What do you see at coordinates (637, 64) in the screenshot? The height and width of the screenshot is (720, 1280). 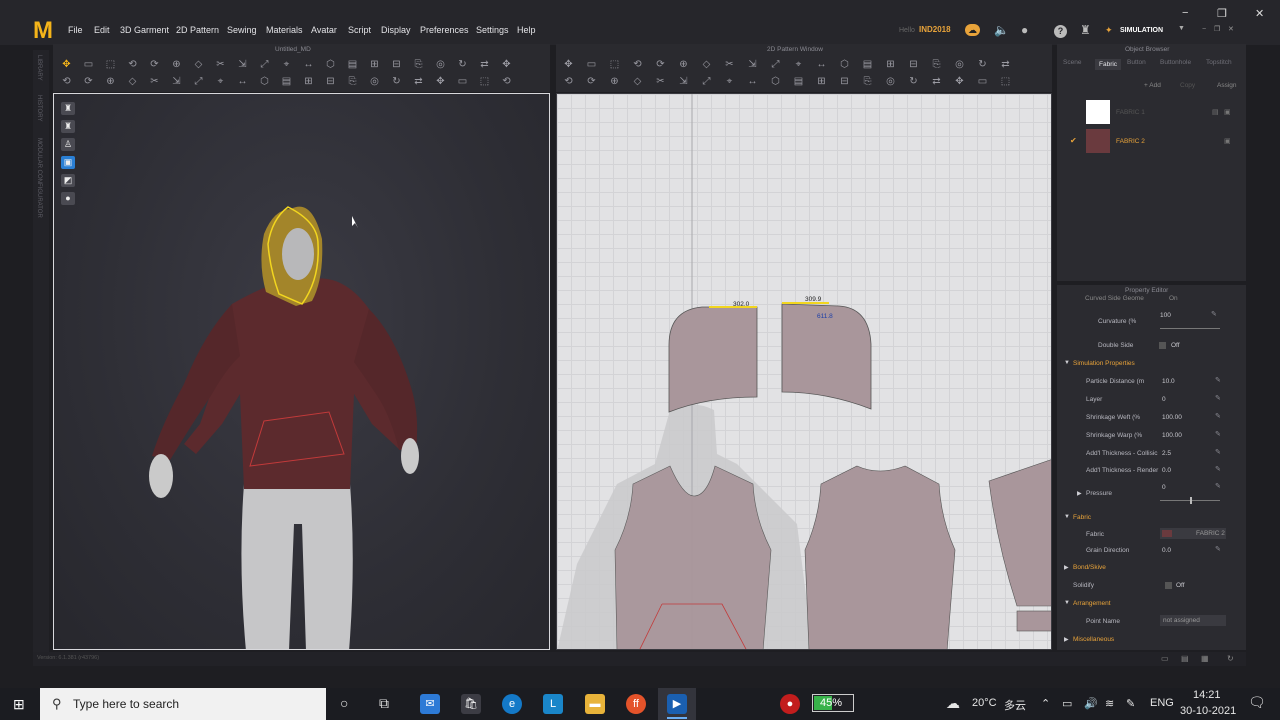 I see `2d-tool-icon: ⟲` at bounding box center [637, 64].